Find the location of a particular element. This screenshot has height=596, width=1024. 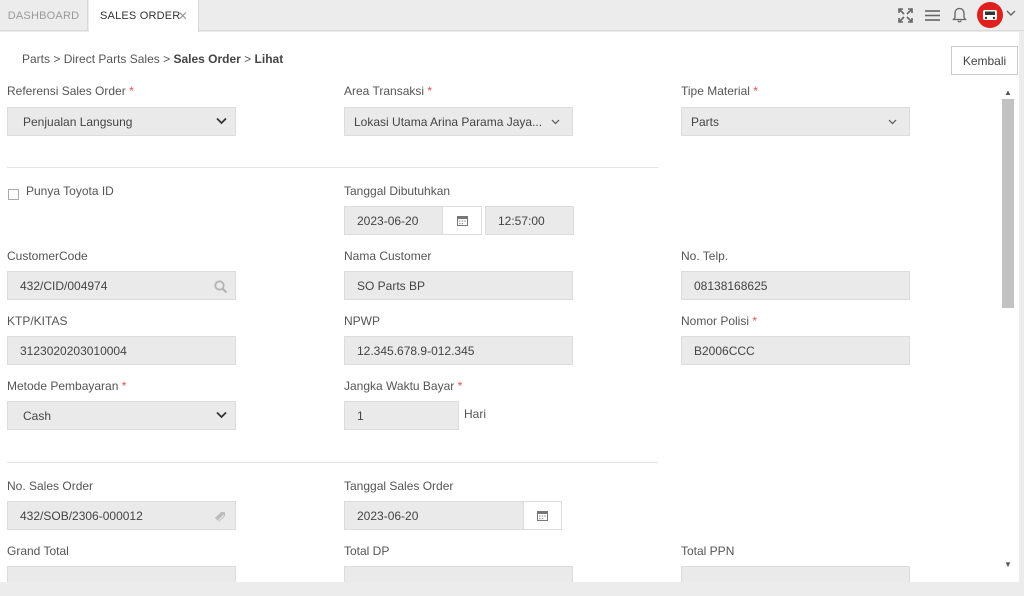

breadcrumb-sales-order: Sales Order is located at coordinates (206, 59).